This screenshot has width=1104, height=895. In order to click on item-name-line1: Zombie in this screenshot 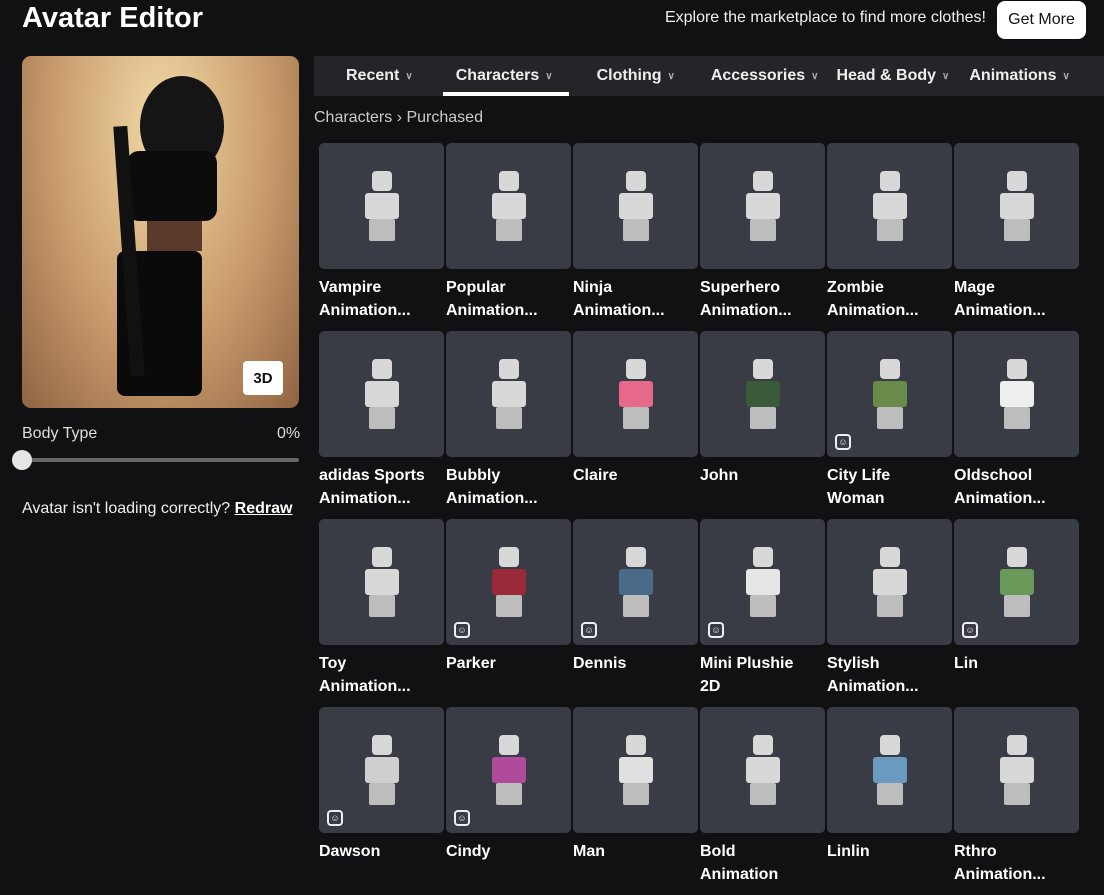, I will do `click(855, 287)`.